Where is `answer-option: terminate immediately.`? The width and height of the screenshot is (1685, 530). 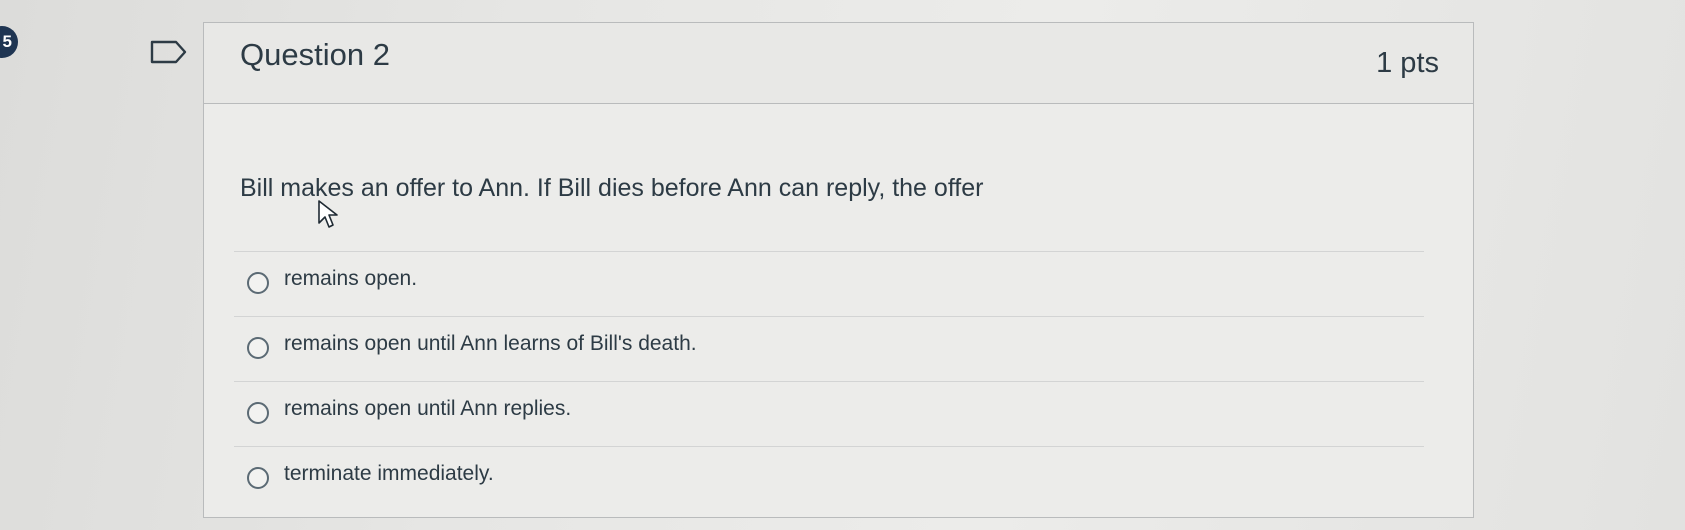
answer-option: terminate immediately. is located at coordinates (829, 478).